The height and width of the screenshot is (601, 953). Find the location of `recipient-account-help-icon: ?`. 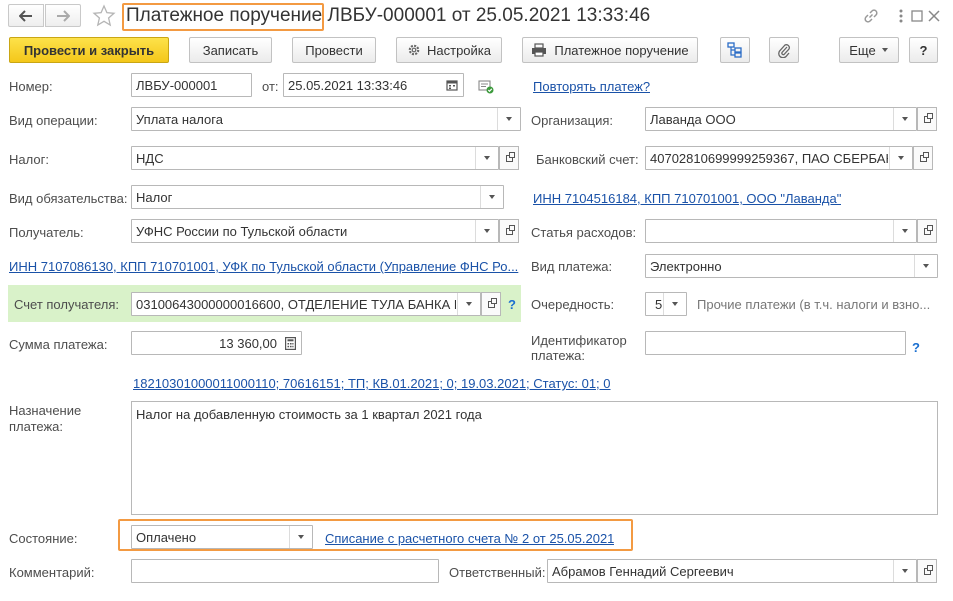

recipient-account-help-icon: ? is located at coordinates (512, 304).